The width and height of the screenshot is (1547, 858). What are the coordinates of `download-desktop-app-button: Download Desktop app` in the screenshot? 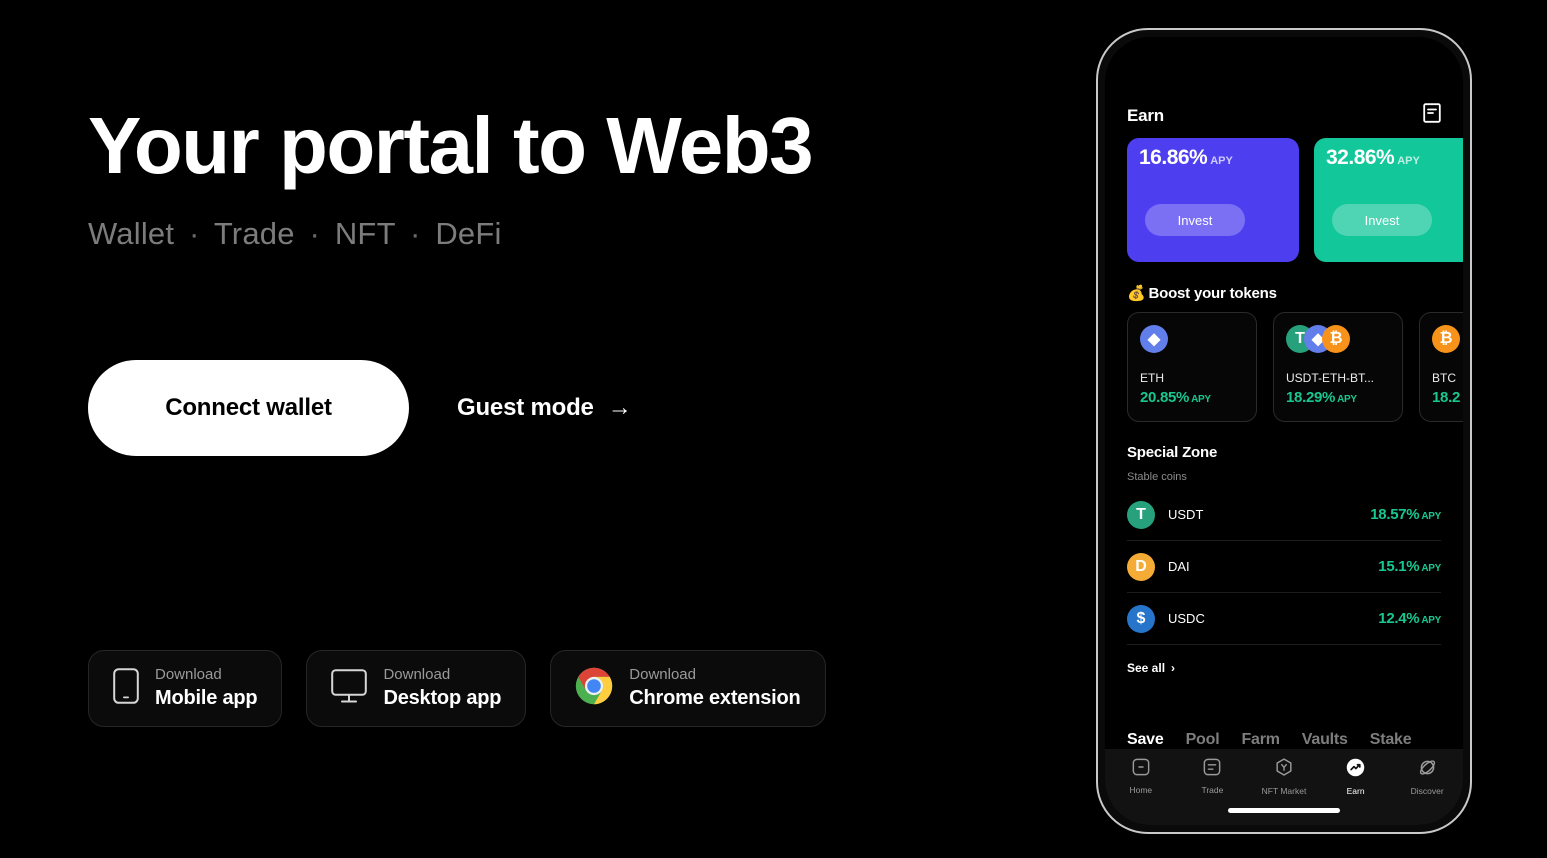 It's located at (416, 688).